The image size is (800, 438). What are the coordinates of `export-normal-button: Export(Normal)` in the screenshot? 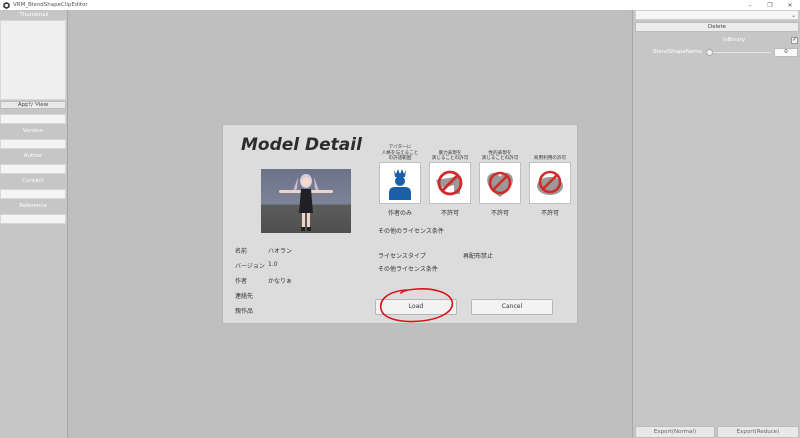 It's located at (675, 432).